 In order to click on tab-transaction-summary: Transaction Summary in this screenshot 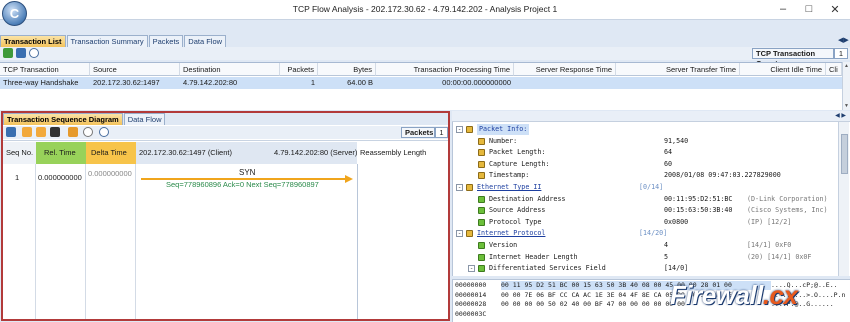, I will do `click(107, 41)`.